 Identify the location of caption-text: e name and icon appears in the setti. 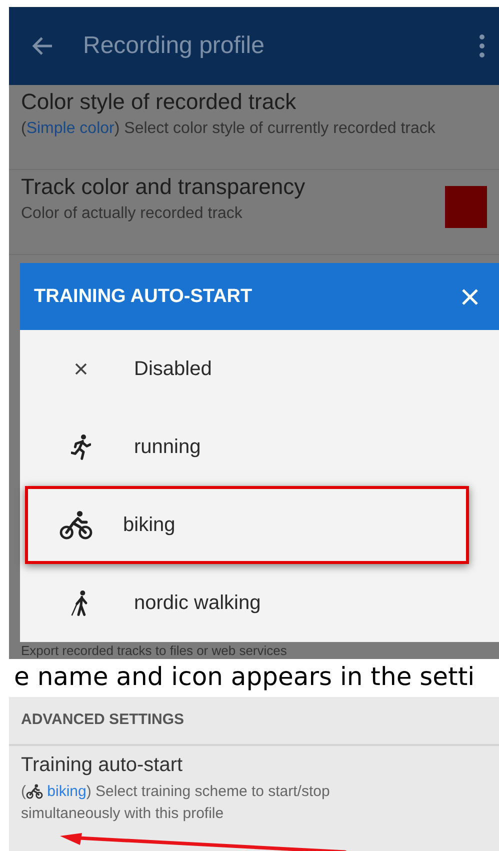
(244, 677).